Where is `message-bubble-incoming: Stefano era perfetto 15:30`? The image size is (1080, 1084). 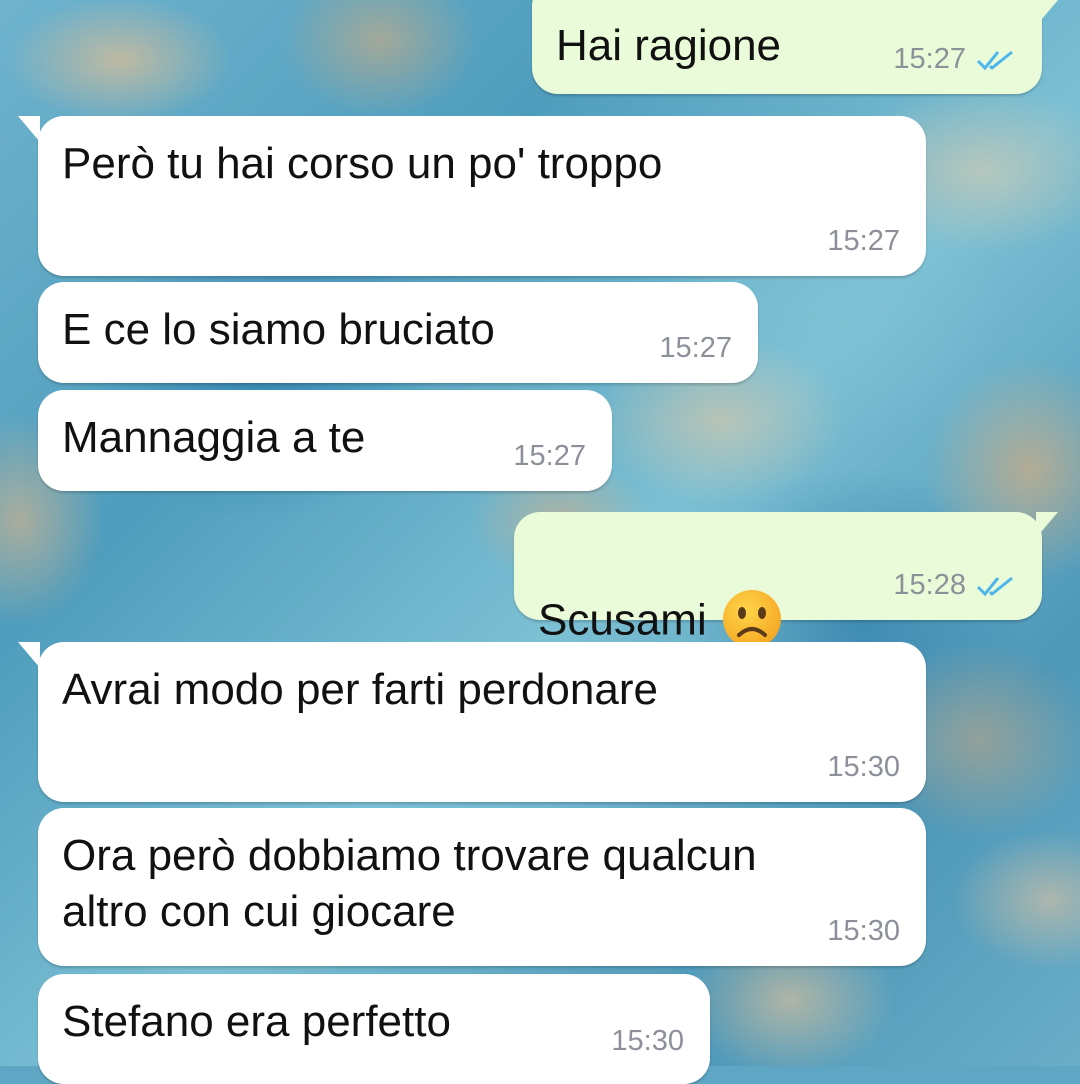
message-bubble-incoming: Stefano era perfetto 15:30 is located at coordinates (374, 1029).